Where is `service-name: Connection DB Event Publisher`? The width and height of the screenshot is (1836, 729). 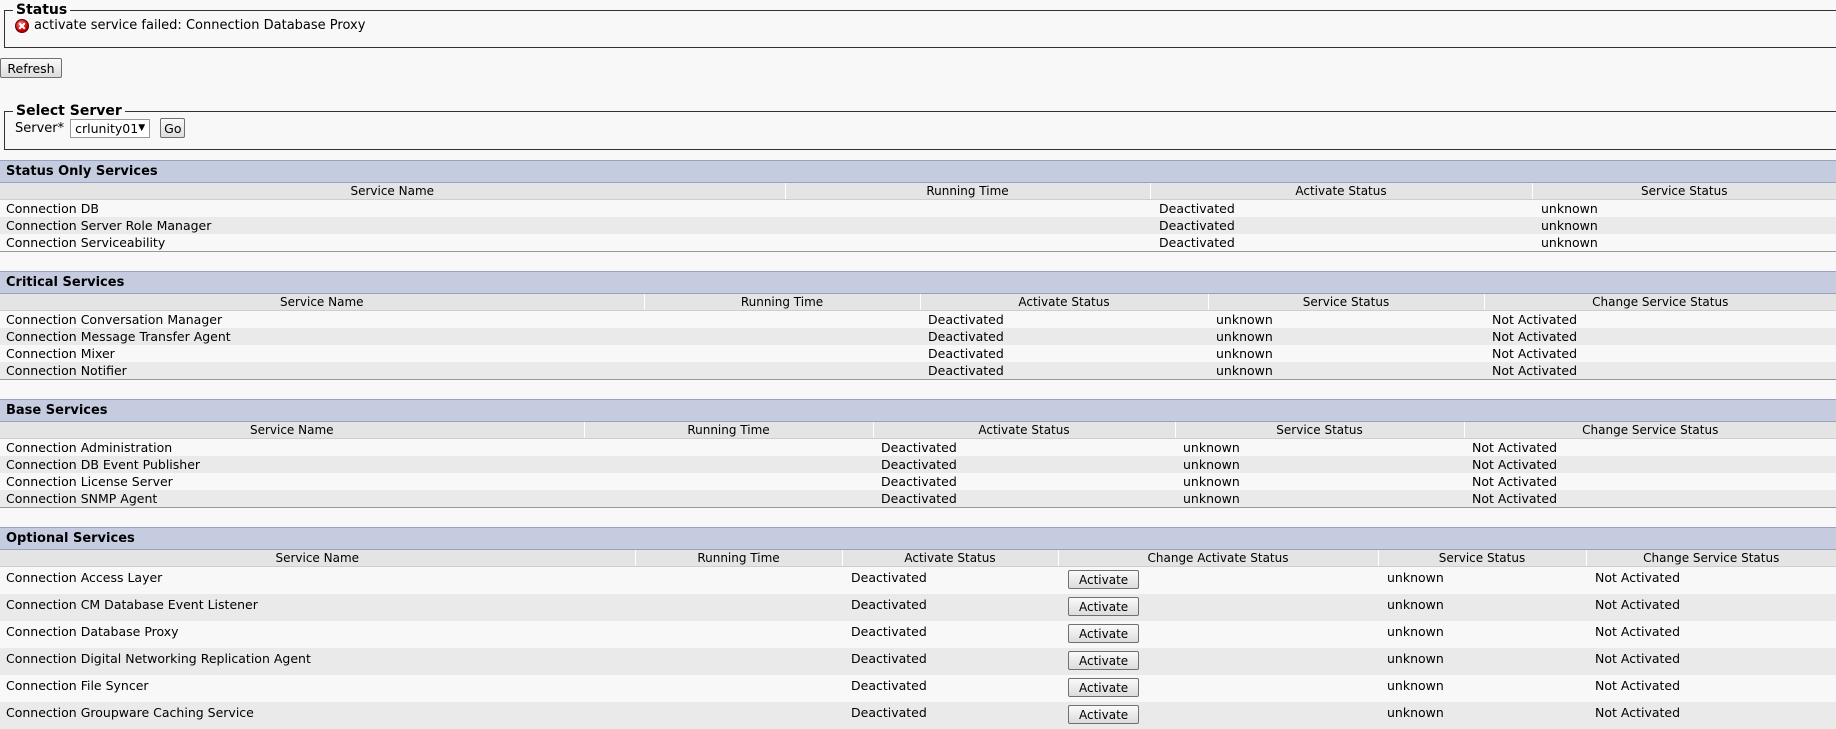
service-name: Connection DB Event Publisher is located at coordinates (292, 464).